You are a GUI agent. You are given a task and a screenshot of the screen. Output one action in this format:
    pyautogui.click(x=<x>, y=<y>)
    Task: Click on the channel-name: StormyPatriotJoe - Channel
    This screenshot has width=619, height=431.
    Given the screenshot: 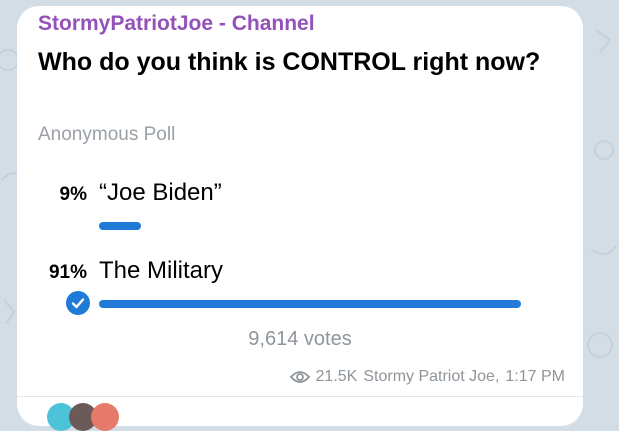 What is the action you would take?
    pyautogui.click(x=176, y=24)
    